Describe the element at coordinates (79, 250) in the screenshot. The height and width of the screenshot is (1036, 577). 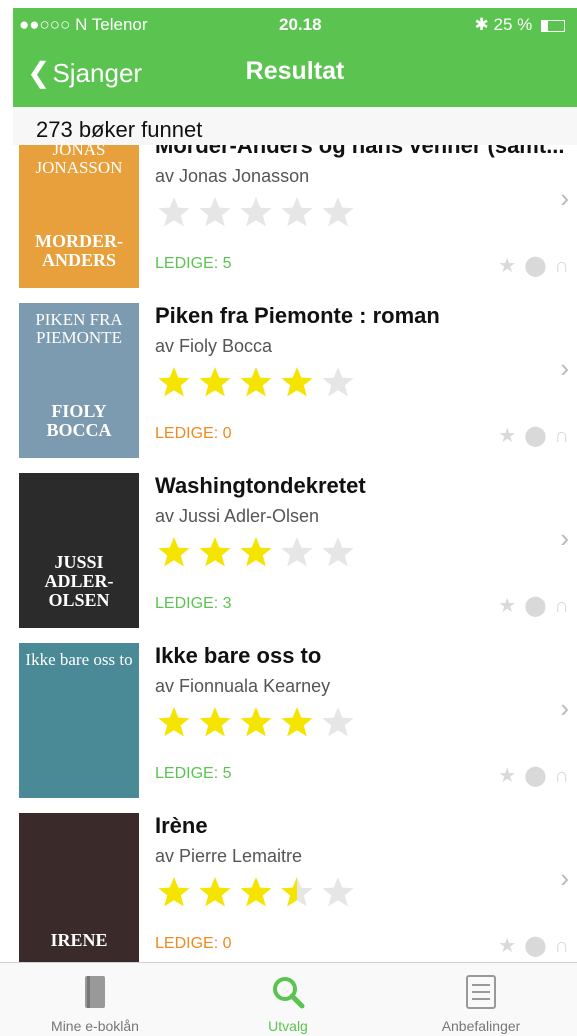
I see `cover-title-text: MORDER-ANDERS` at that location.